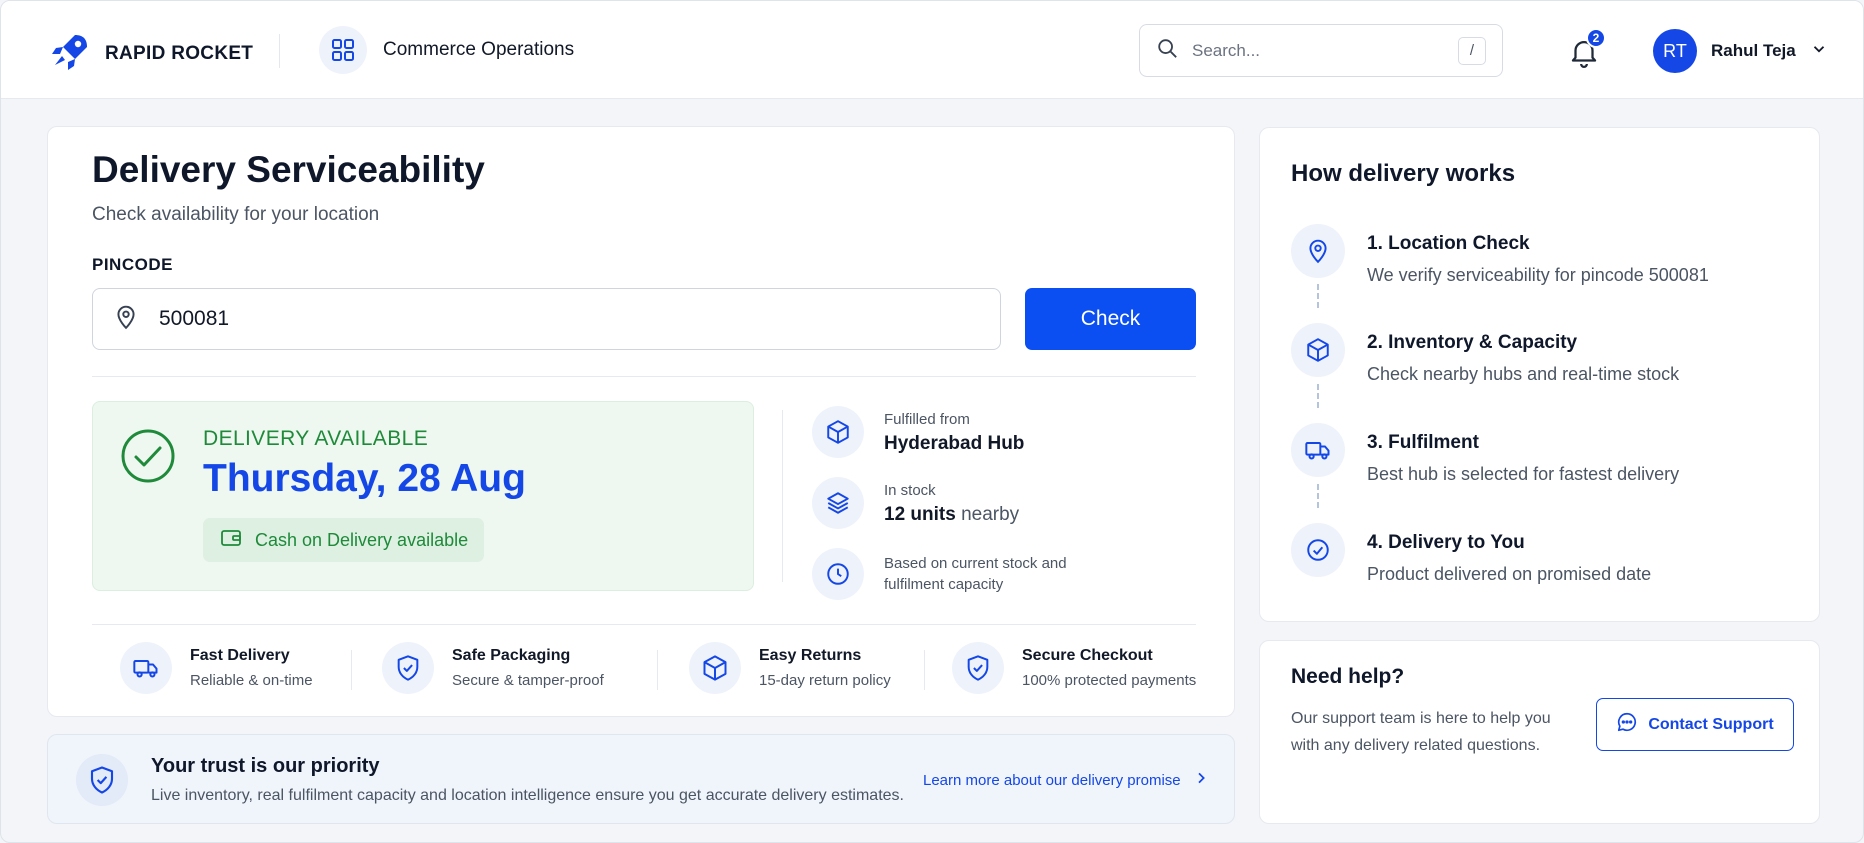 The width and height of the screenshot is (1864, 843). Describe the element at coordinates (1348, 676) in the screenshot. I see `help-title: Need help?` at that location.